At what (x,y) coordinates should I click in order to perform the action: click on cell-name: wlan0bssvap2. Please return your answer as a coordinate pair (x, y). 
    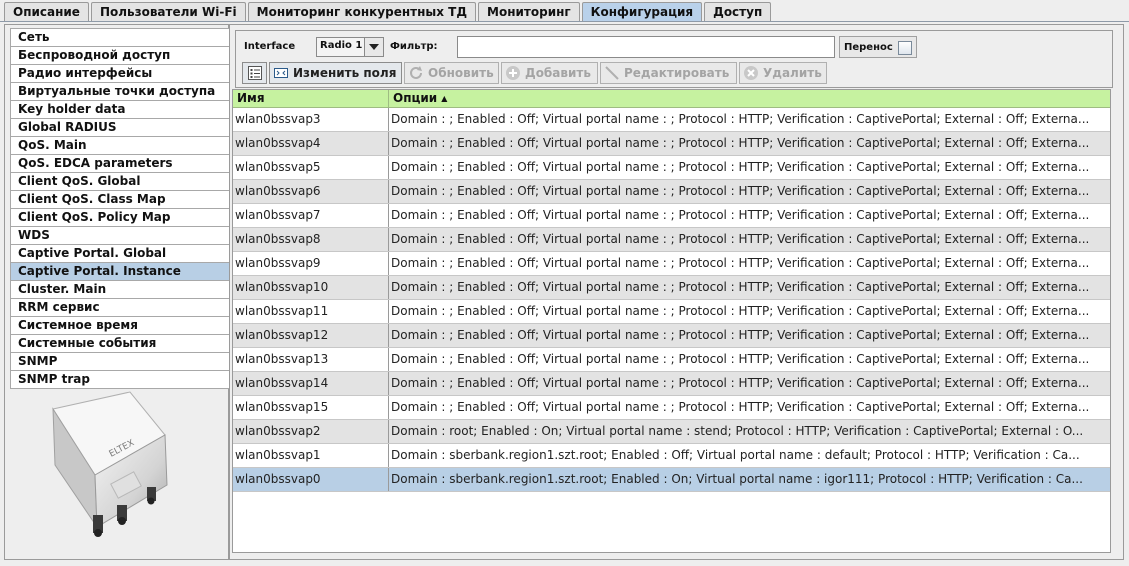
    Looking at the image, I should click on (311, 431).